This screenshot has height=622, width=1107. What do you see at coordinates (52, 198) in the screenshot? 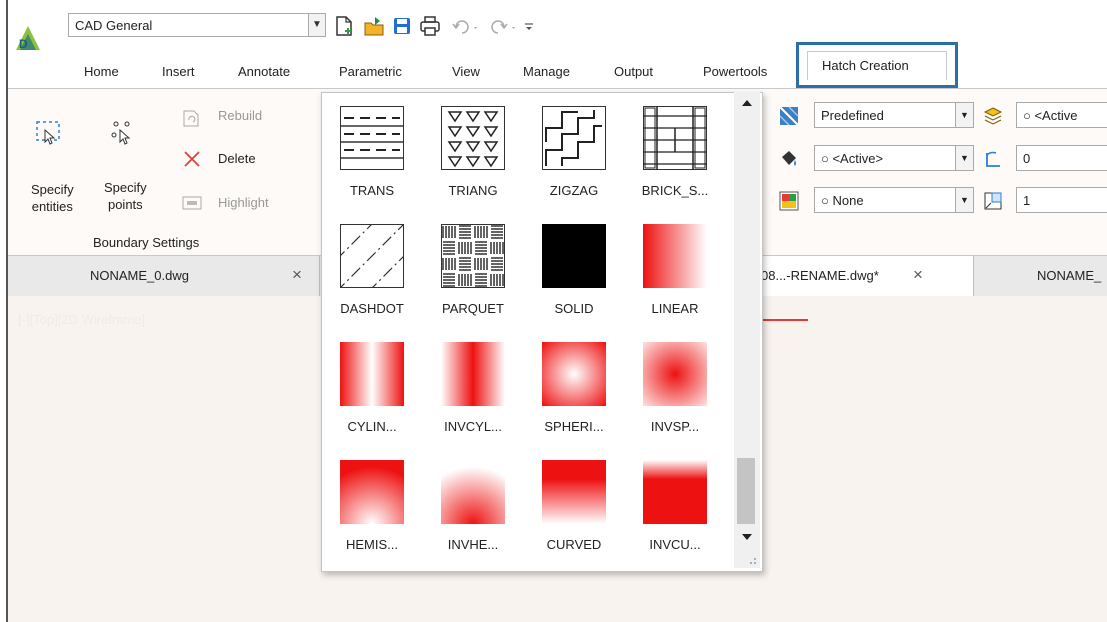
I see `specify-entities-button: Specify entities` at bounding box center [52, 198].